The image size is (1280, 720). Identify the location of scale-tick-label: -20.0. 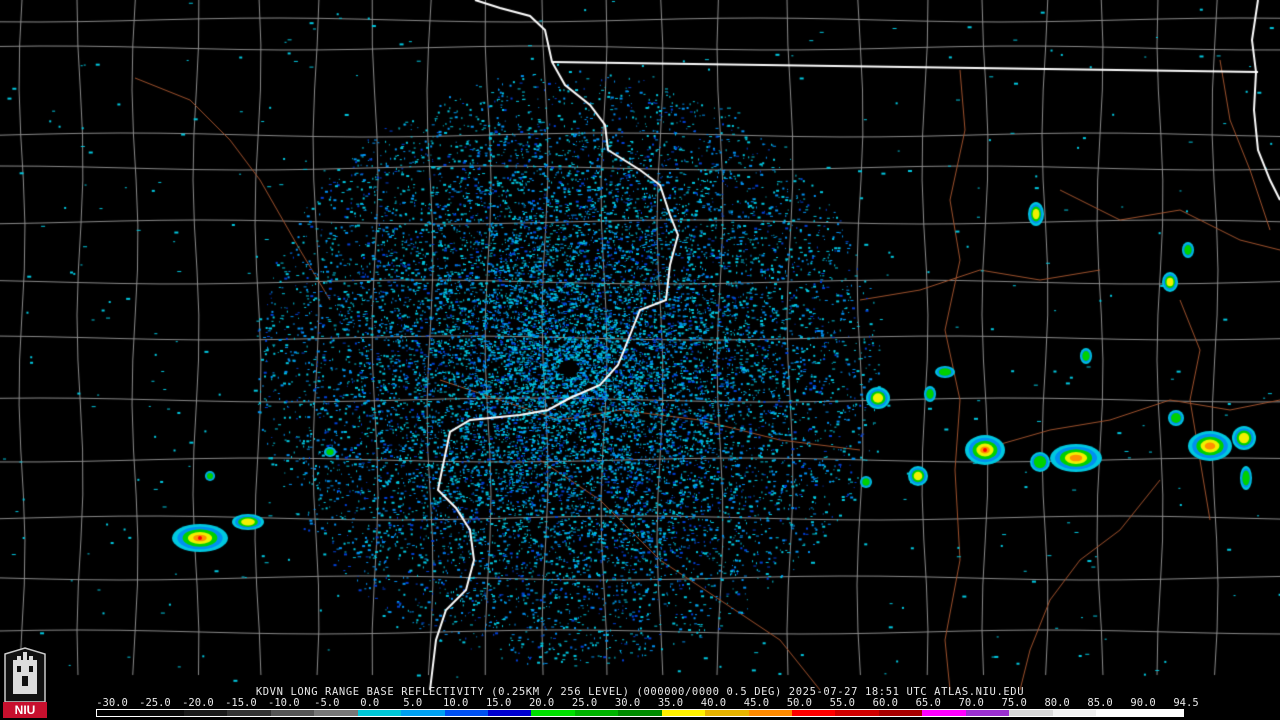
(198, 703).